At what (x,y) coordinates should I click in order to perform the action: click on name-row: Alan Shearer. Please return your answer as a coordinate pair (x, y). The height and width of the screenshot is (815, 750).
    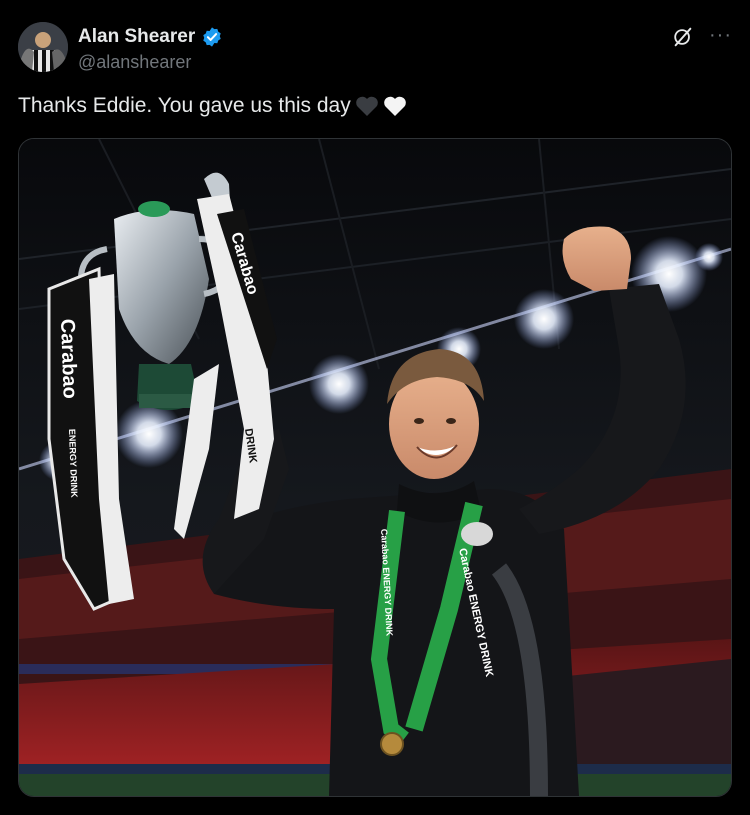
    Looking at the image, I should click on (150, 37).